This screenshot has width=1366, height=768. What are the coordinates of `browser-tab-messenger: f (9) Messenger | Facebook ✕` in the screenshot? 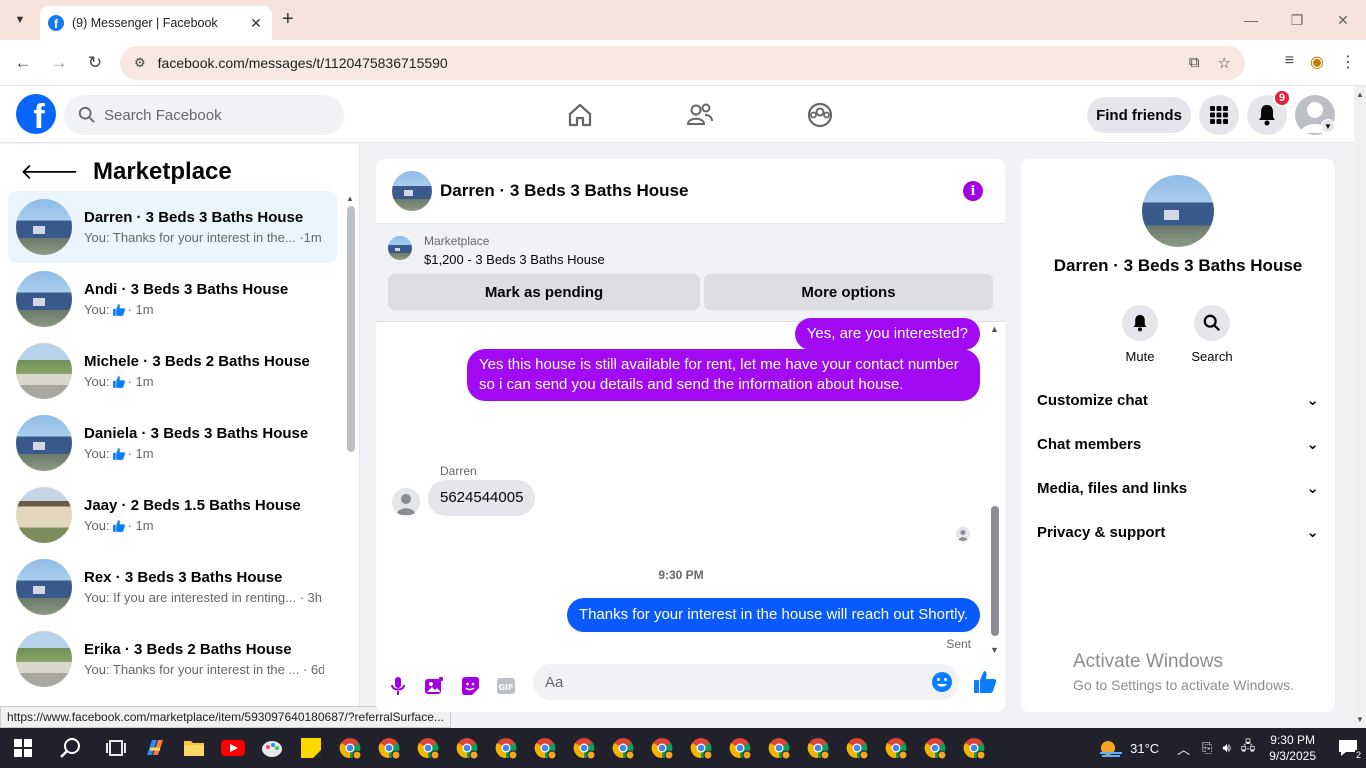 It's located at (156, 23).